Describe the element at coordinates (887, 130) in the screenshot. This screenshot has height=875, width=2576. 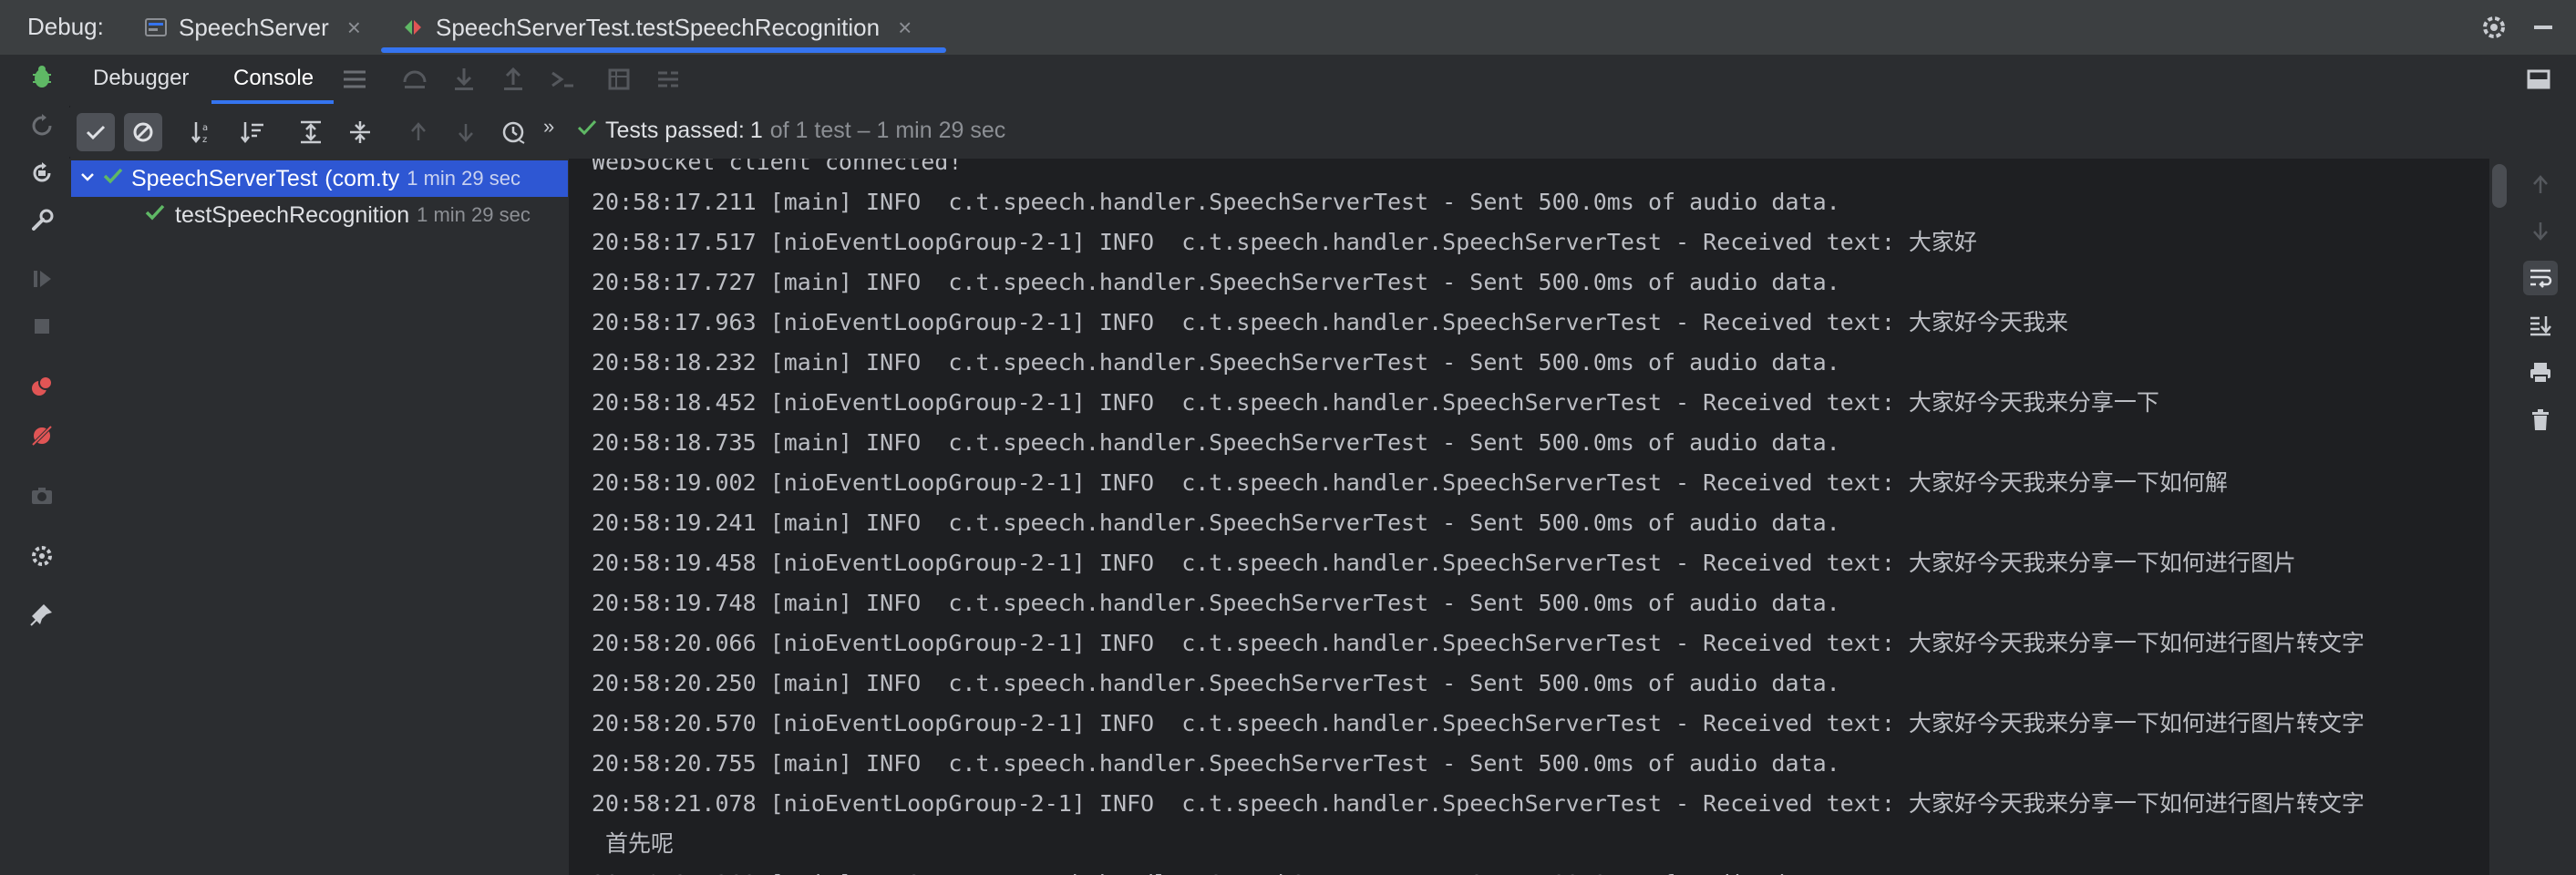
I see `tests-summary: of 1 test – 1 min 29 sec` at that location.